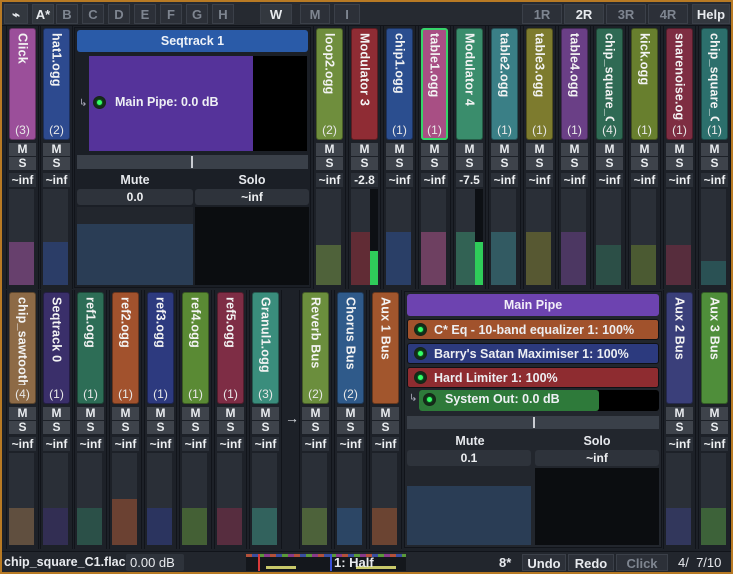 The width and height of the screenshot is (733, 574). What do you see at coordinates (135, 246) in the screenshot?
I see `seqtrack-volume-fader` at bounding box center [135, 246].